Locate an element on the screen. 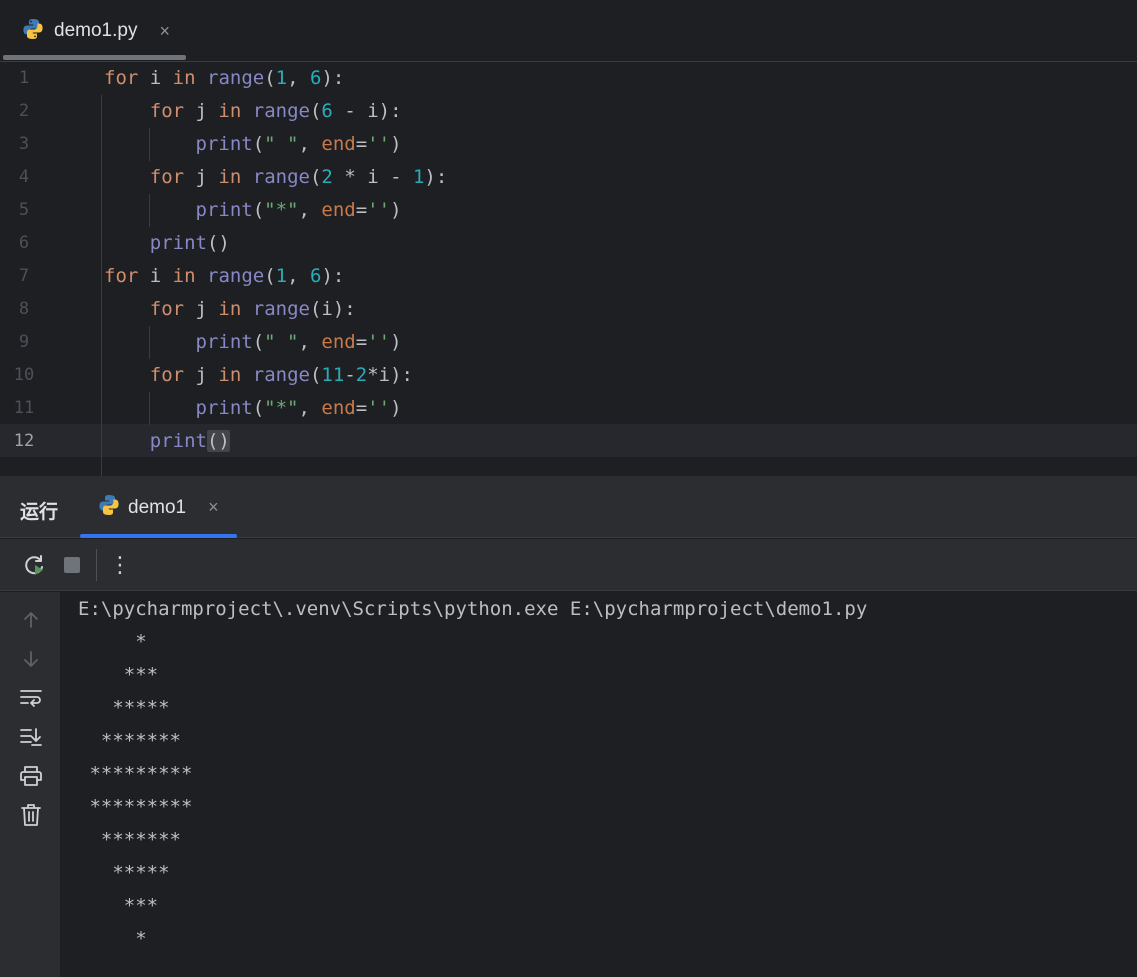  code-line-1: for i in range(1, 6): is located at coordinates (224, 78).